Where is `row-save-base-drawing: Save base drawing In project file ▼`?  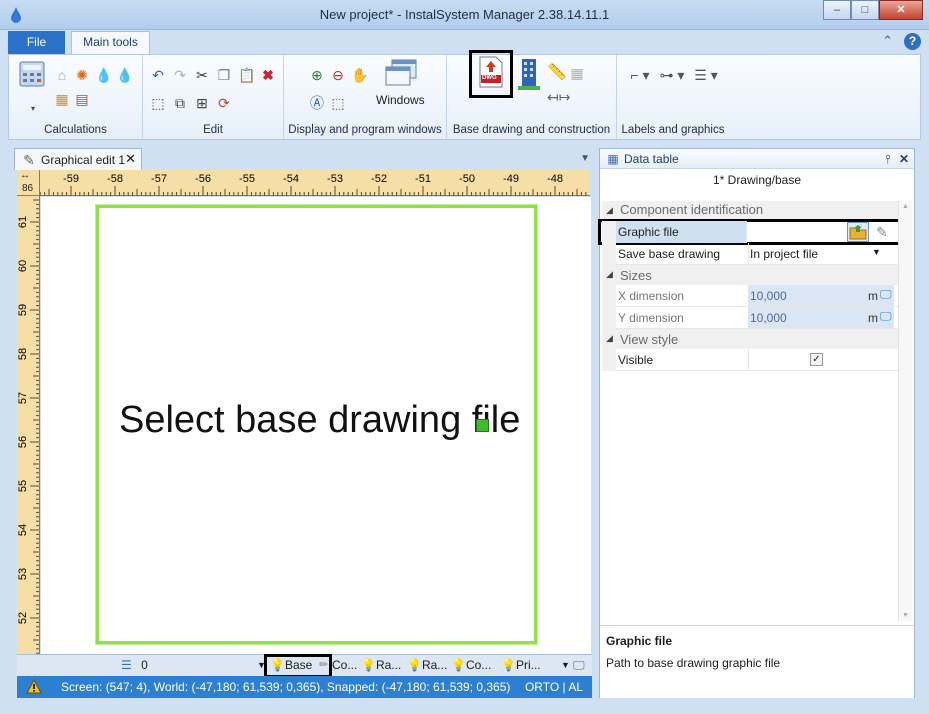 row-save-base-drawing: Save base drawing In project file ▼ is located at coordinates (750, 254).